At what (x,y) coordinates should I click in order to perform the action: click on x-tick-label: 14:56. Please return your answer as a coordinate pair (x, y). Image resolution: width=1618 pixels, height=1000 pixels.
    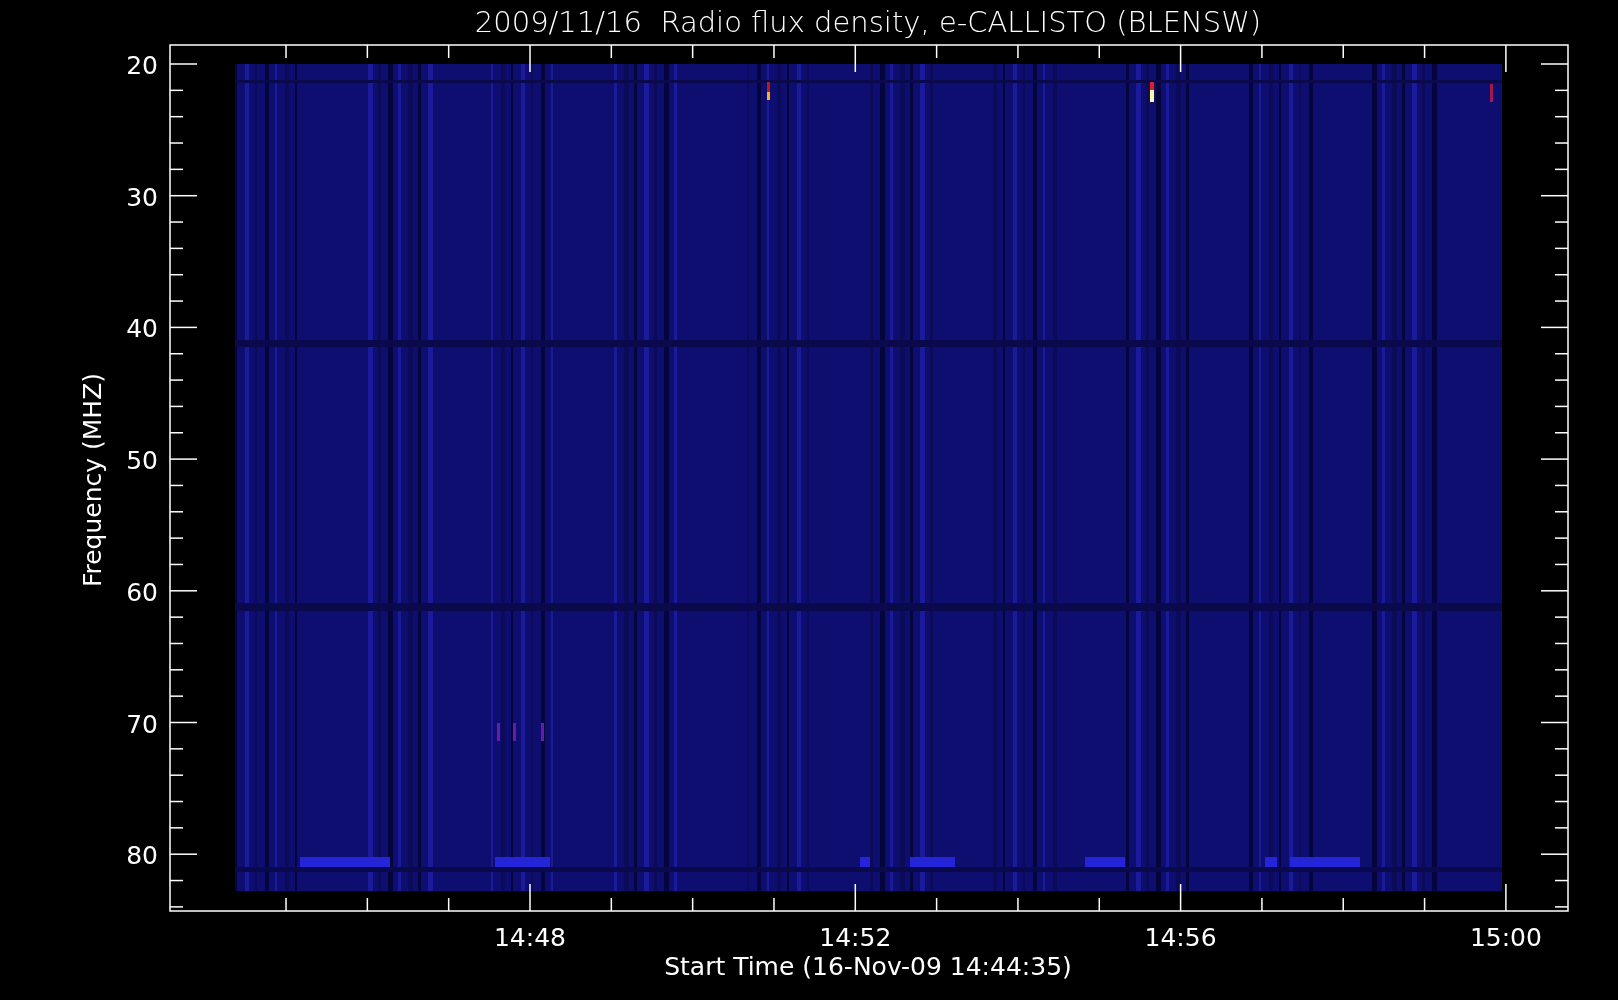
    Looking at the image, I should click on (1180, 937).